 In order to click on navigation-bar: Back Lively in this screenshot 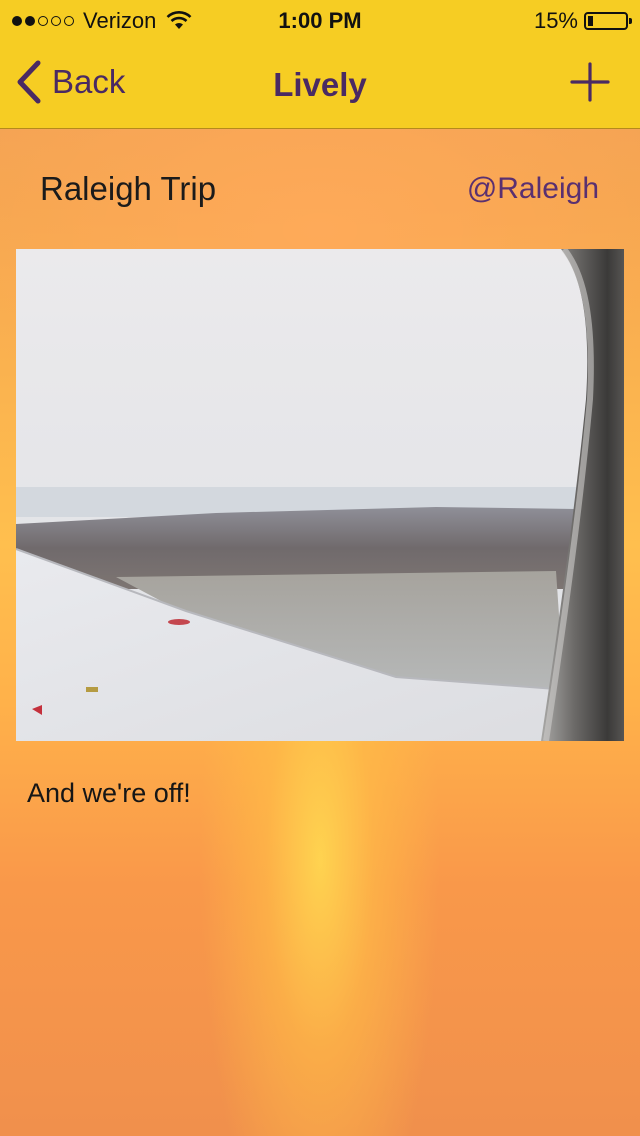, I will do `click(320, 84)`.